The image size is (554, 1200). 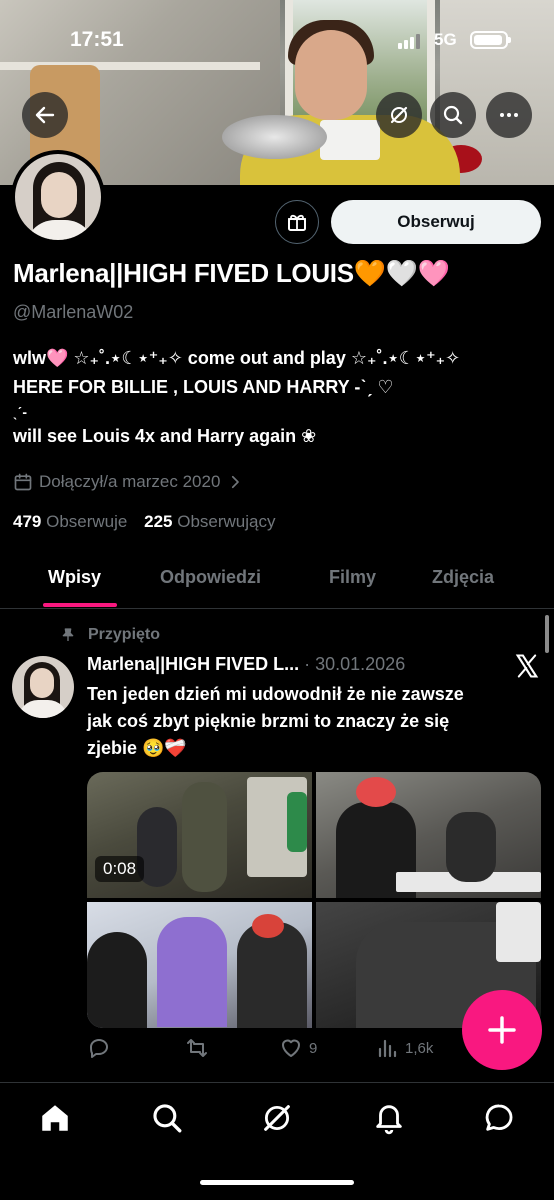 I want to click on repost-button, so click(x=197, y=1048).